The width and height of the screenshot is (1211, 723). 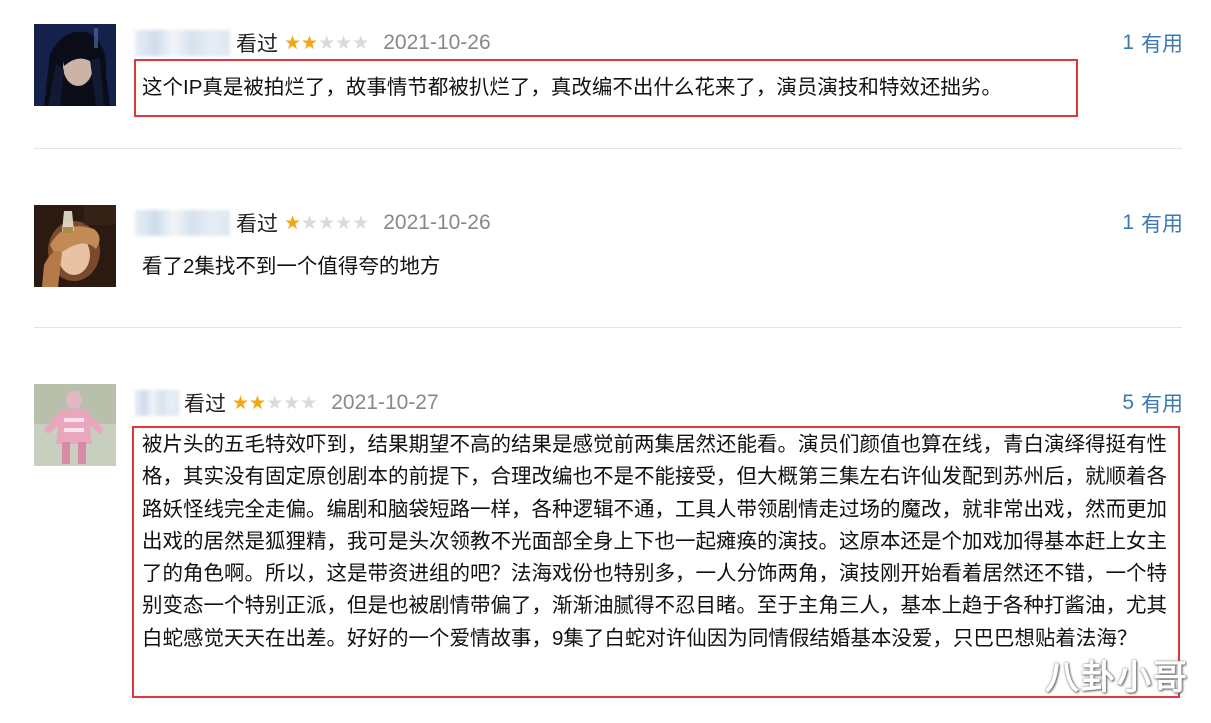 I want to click on useful-votes: 5 有用, so click(x=1152, y=403).